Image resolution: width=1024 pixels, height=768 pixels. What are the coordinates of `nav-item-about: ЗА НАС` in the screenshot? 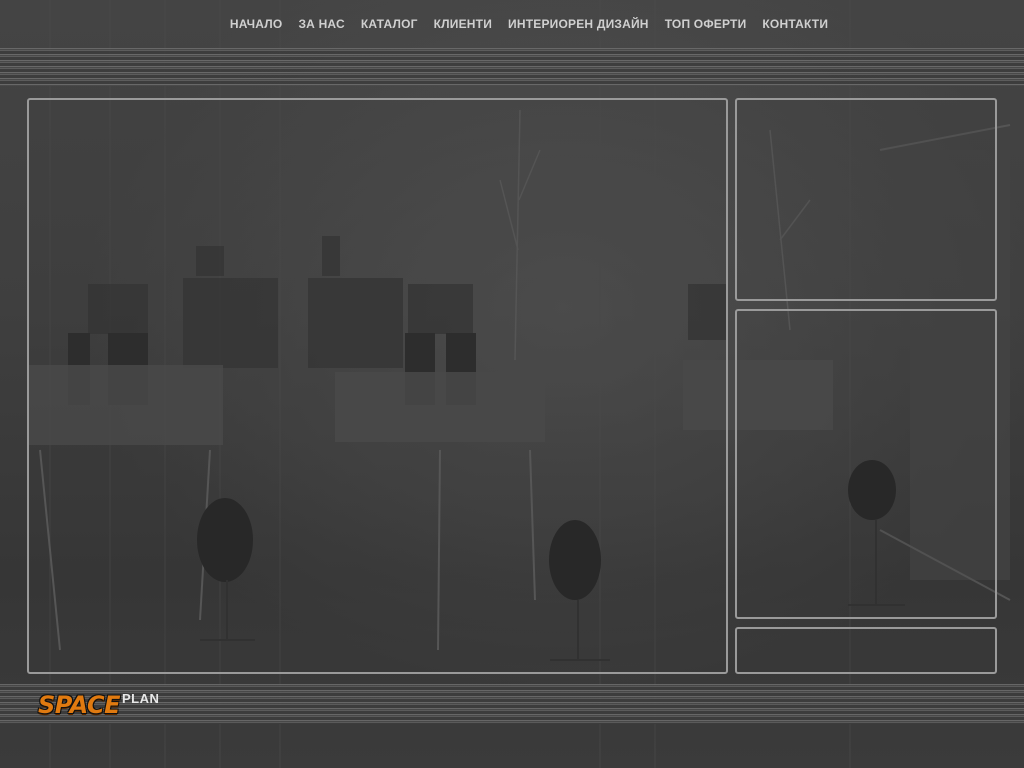 It's located at (321, 24).